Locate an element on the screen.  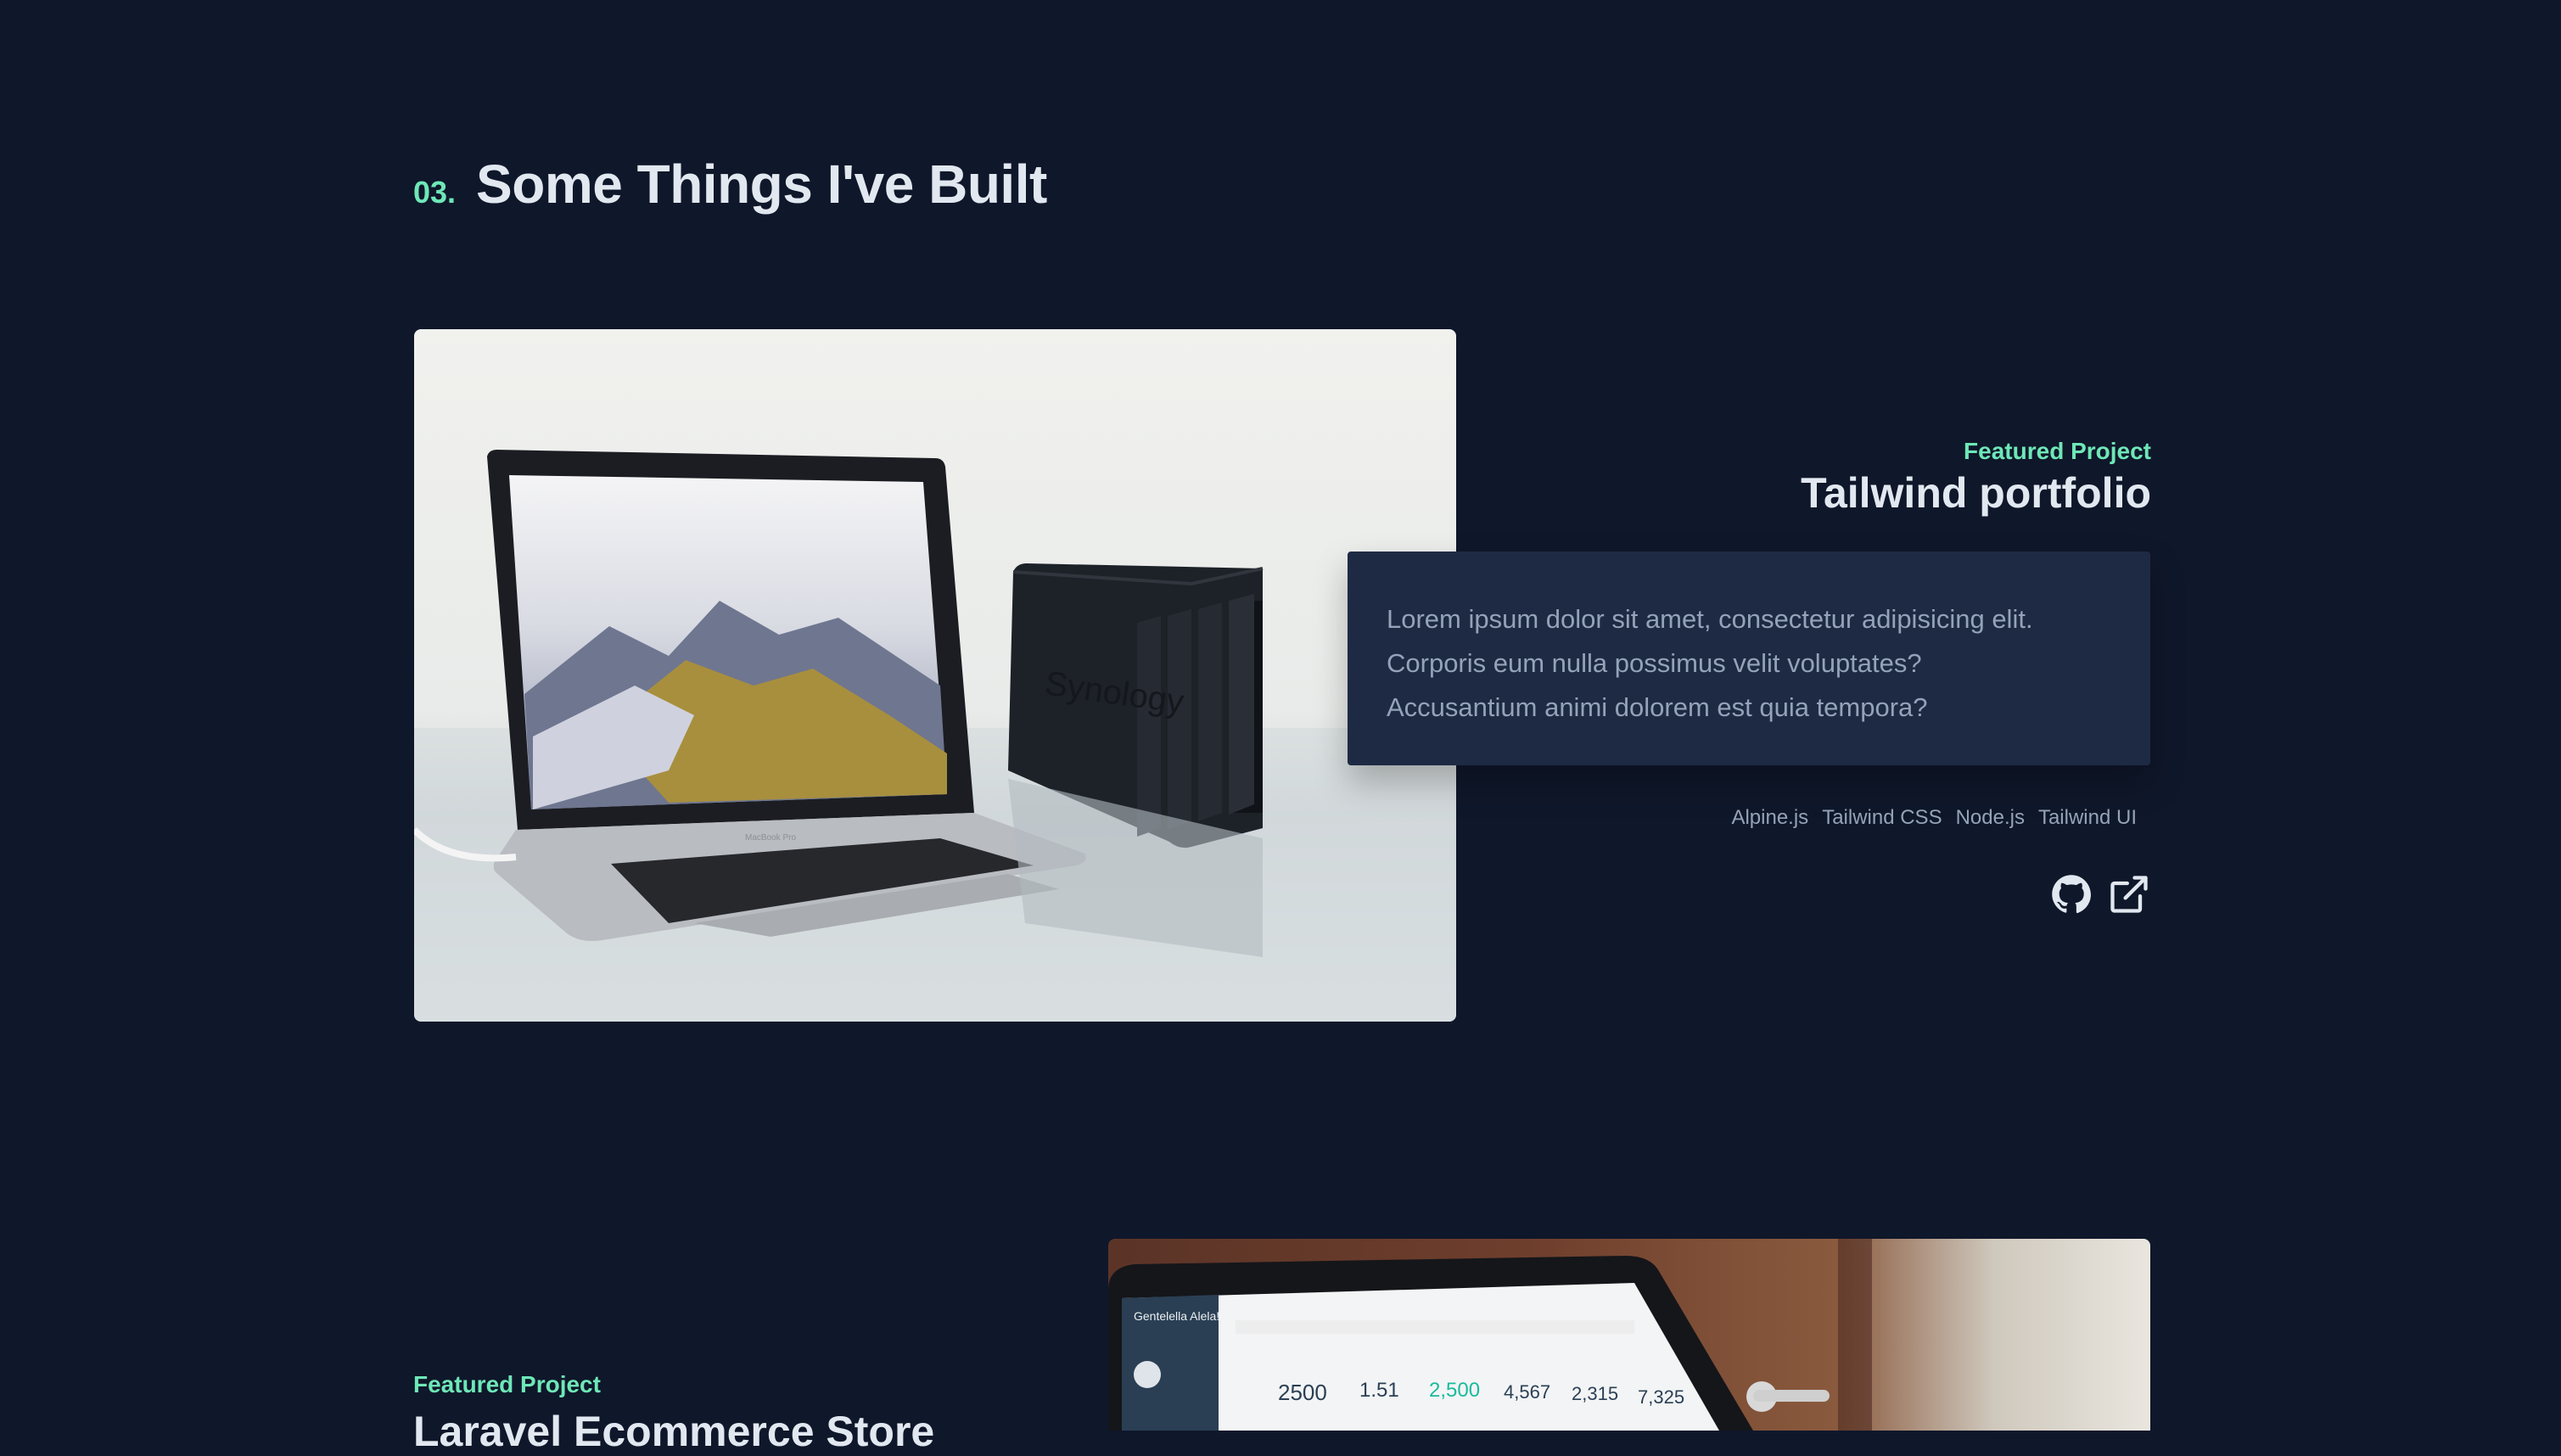
laptop-label: MacBook Pro is located at coordinates (770, 838).